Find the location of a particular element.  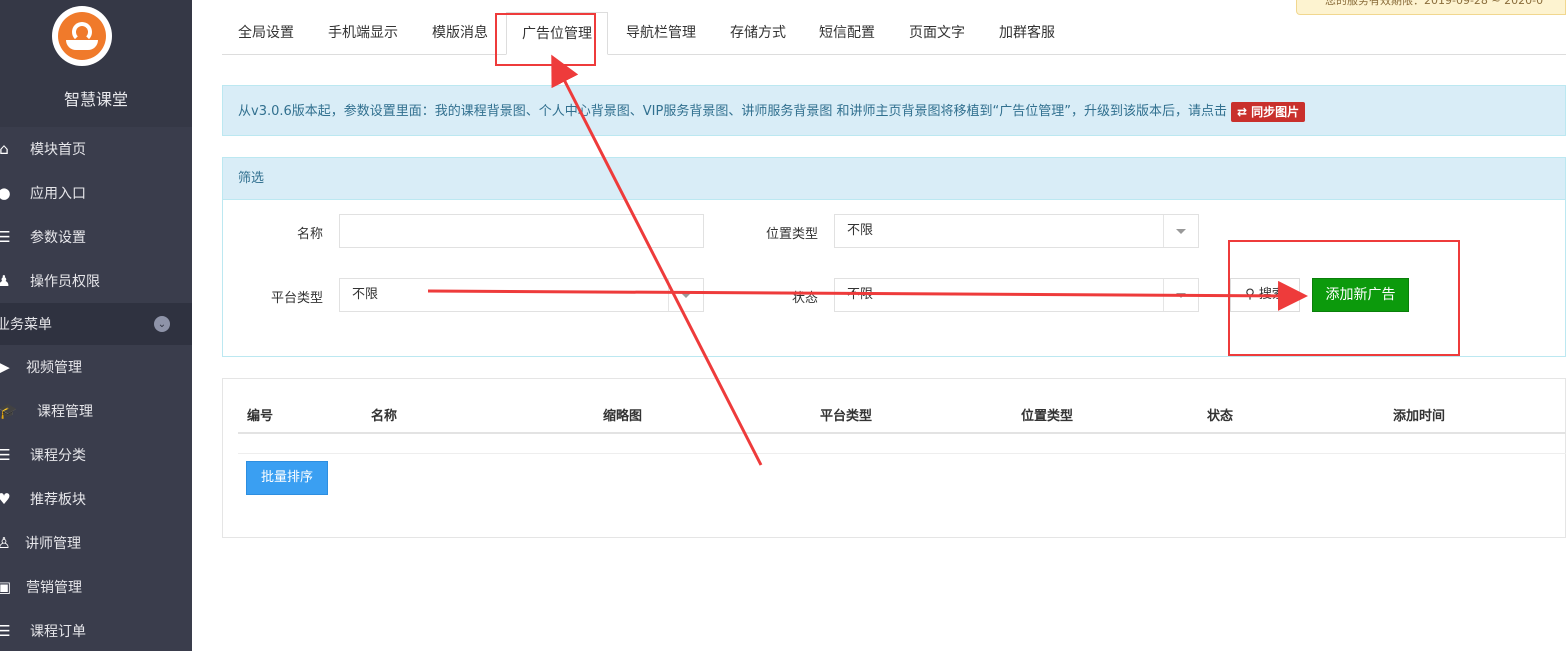

position-type-label: 位置类型 is located at coordinates (791, 234).